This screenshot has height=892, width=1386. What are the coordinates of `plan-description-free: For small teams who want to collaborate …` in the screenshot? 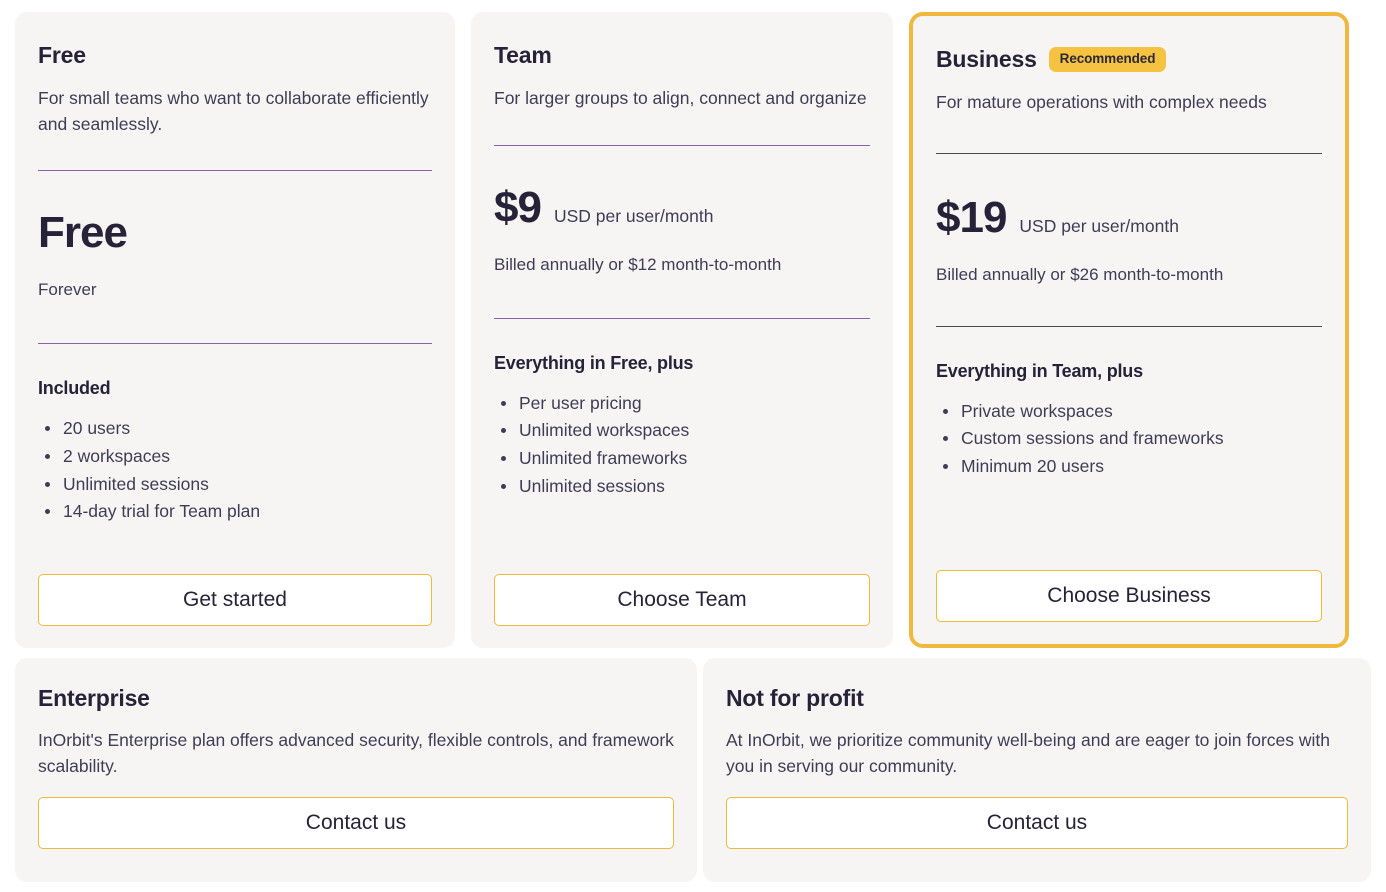 It's located at (233, 111).